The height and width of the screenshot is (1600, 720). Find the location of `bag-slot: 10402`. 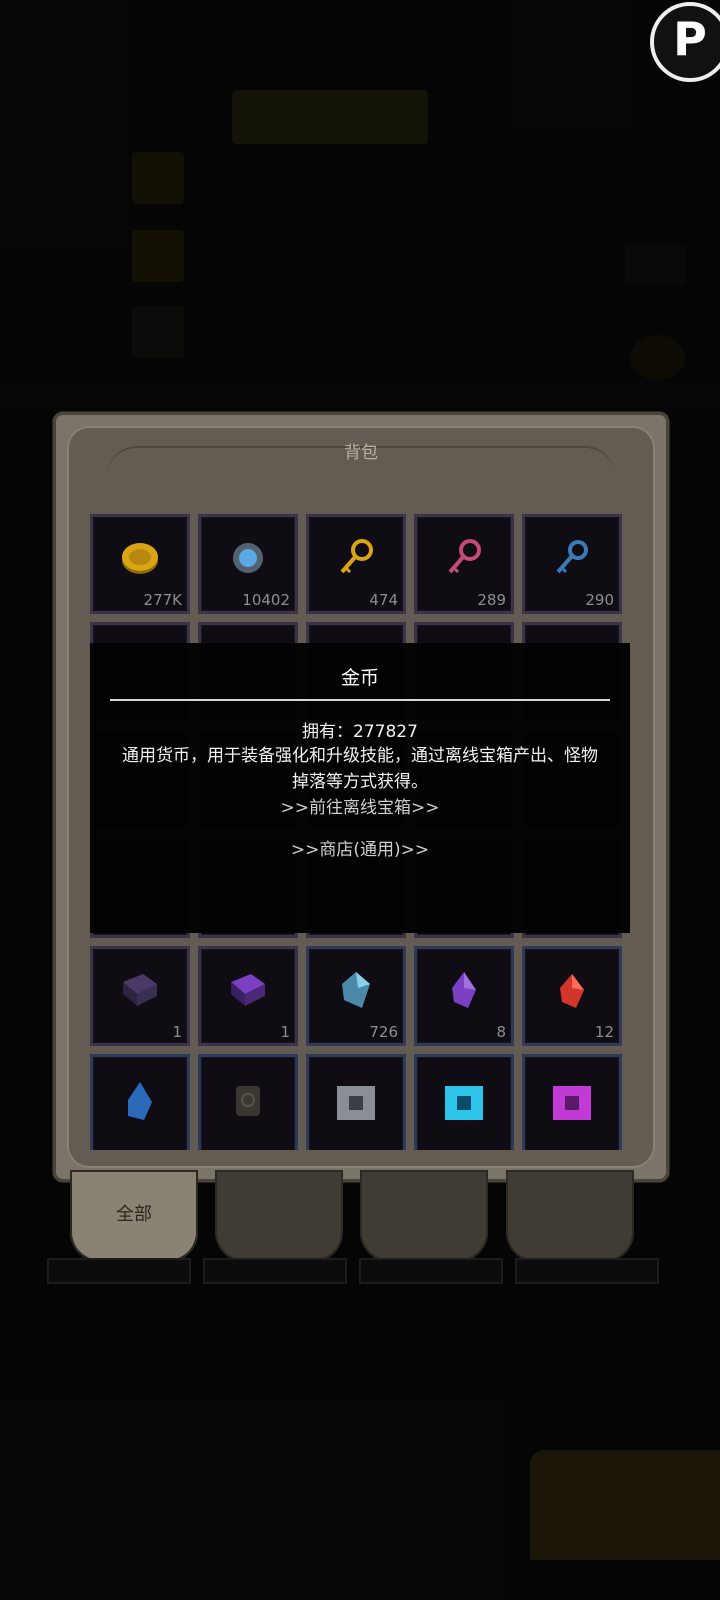

bag-slot: 10402 is located at coordinates (248, 564).